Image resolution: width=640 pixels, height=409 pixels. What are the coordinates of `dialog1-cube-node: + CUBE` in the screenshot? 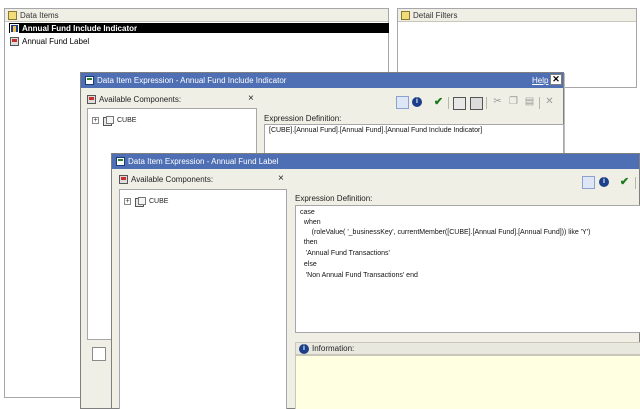 It's located at (114, 121).